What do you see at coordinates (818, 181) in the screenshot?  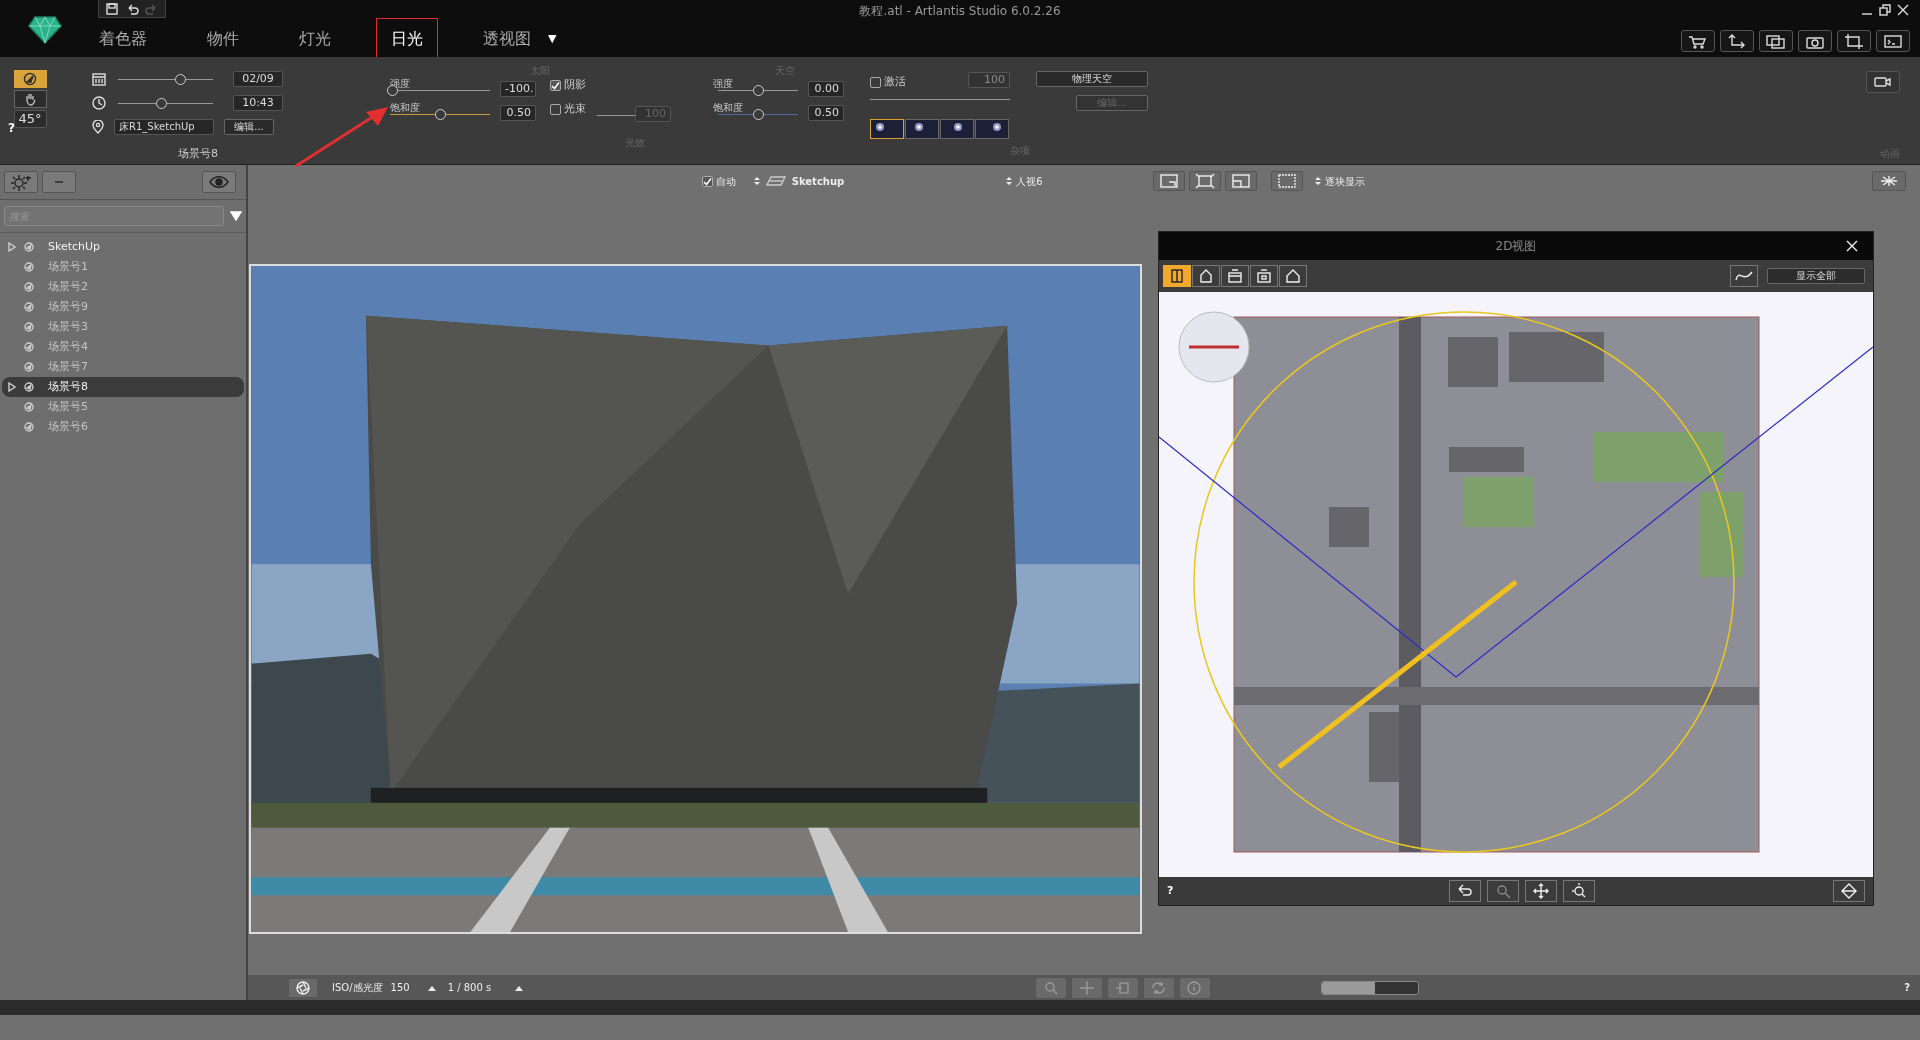 I see `model-dropdown: Sketchup` at bounding box center [818, 181].